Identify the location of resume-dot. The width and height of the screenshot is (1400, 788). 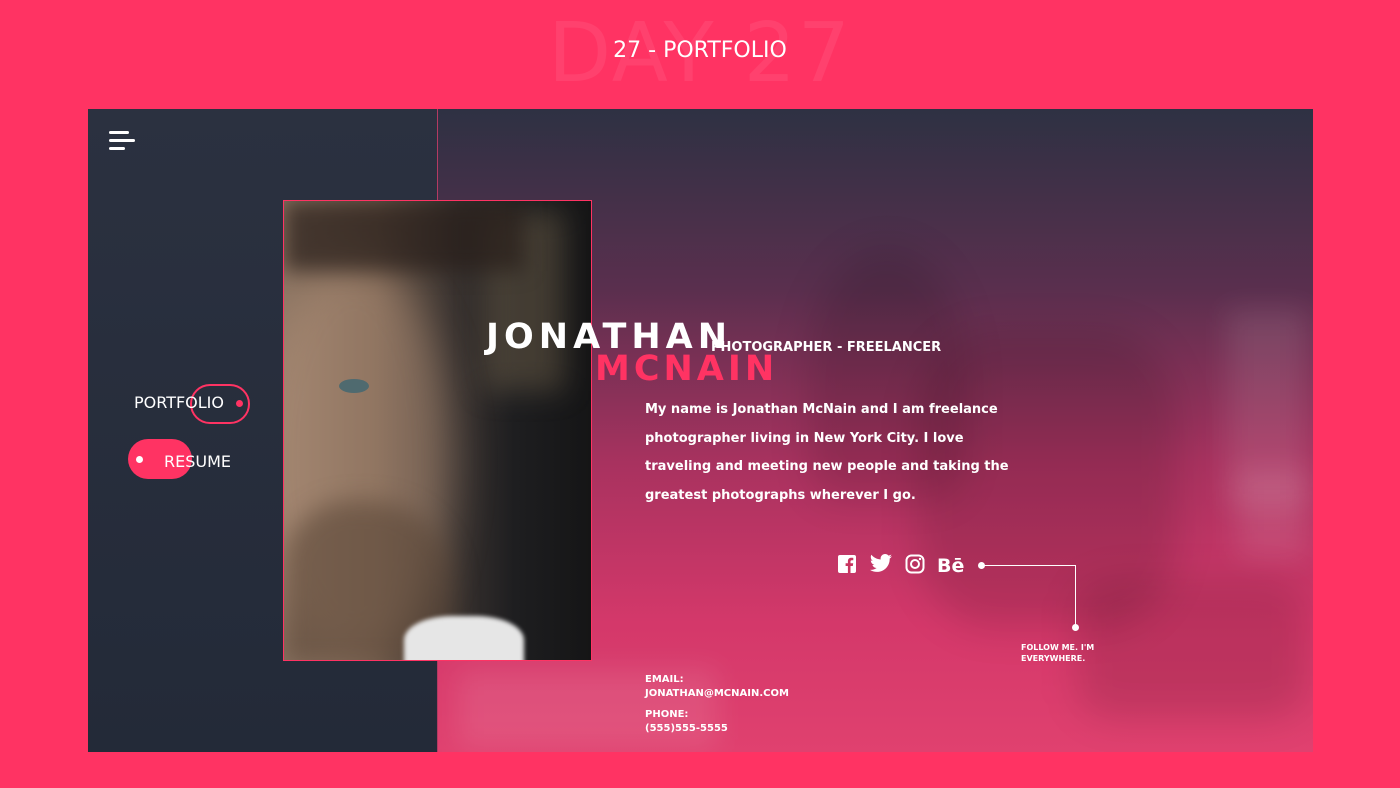
(139, 459).